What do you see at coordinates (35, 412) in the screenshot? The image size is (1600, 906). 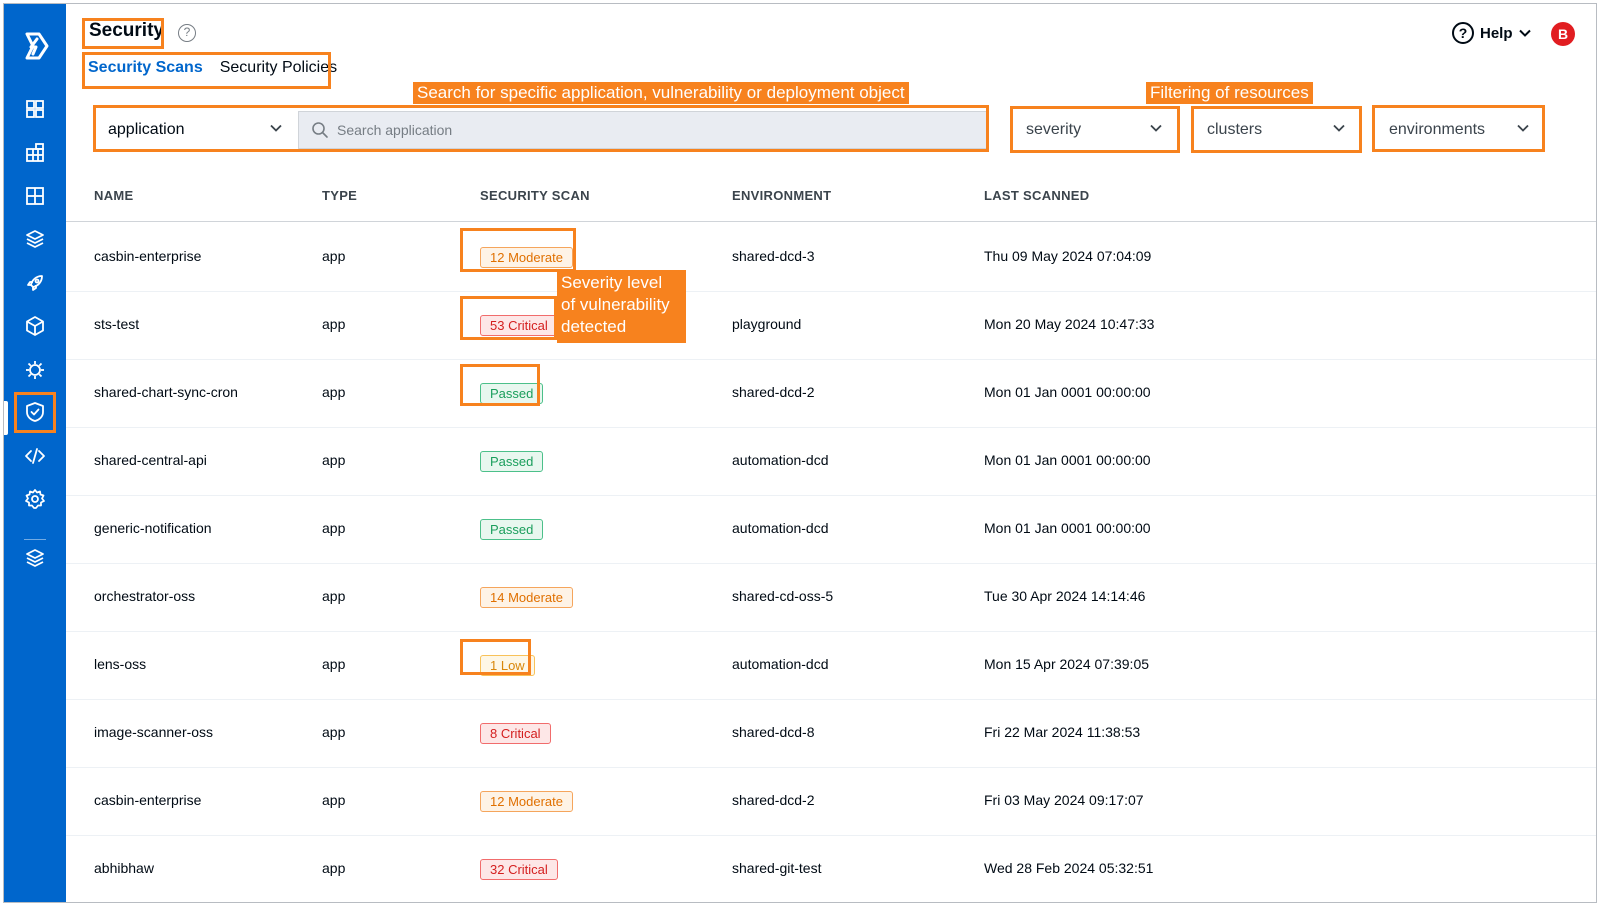 I see `shield-icon` at bounding box center [35, 412].